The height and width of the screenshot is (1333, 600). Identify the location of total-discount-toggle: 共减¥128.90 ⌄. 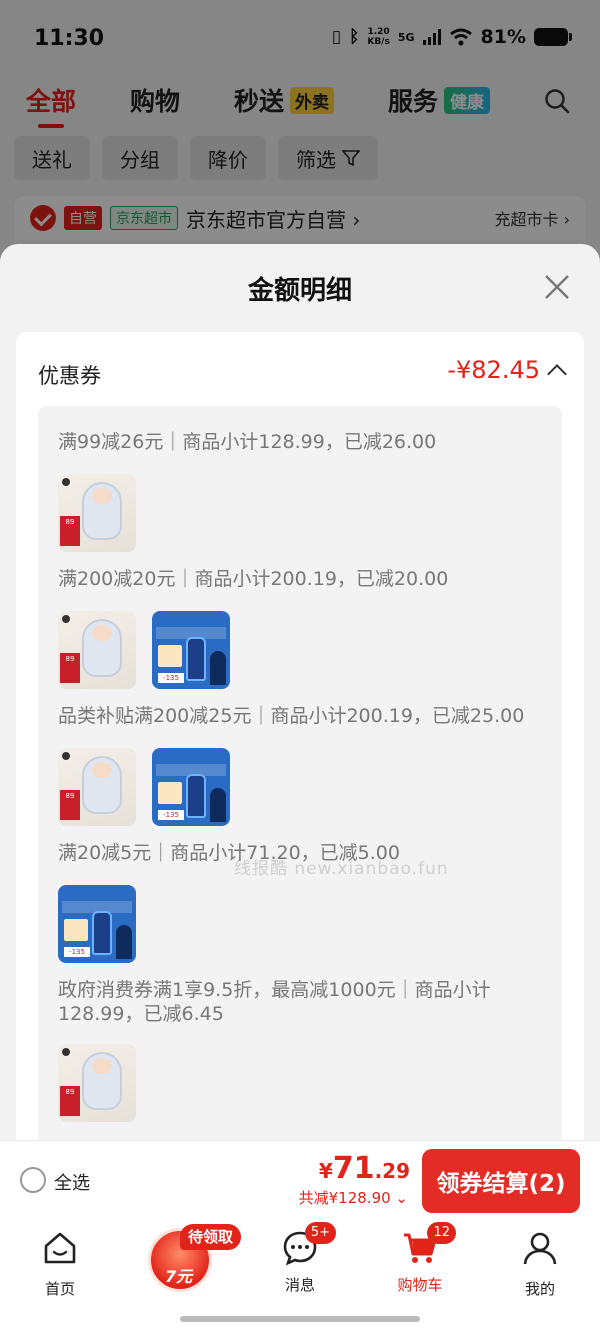
(353, 1197).